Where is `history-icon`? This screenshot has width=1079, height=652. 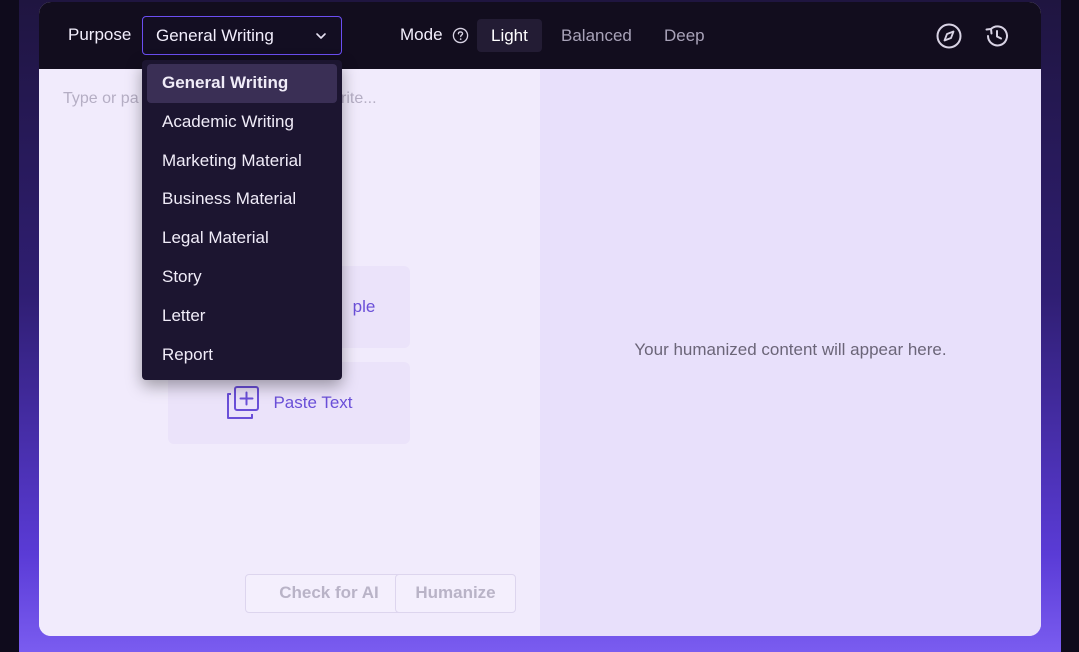
history-icon is located at coordinates (997, 36).